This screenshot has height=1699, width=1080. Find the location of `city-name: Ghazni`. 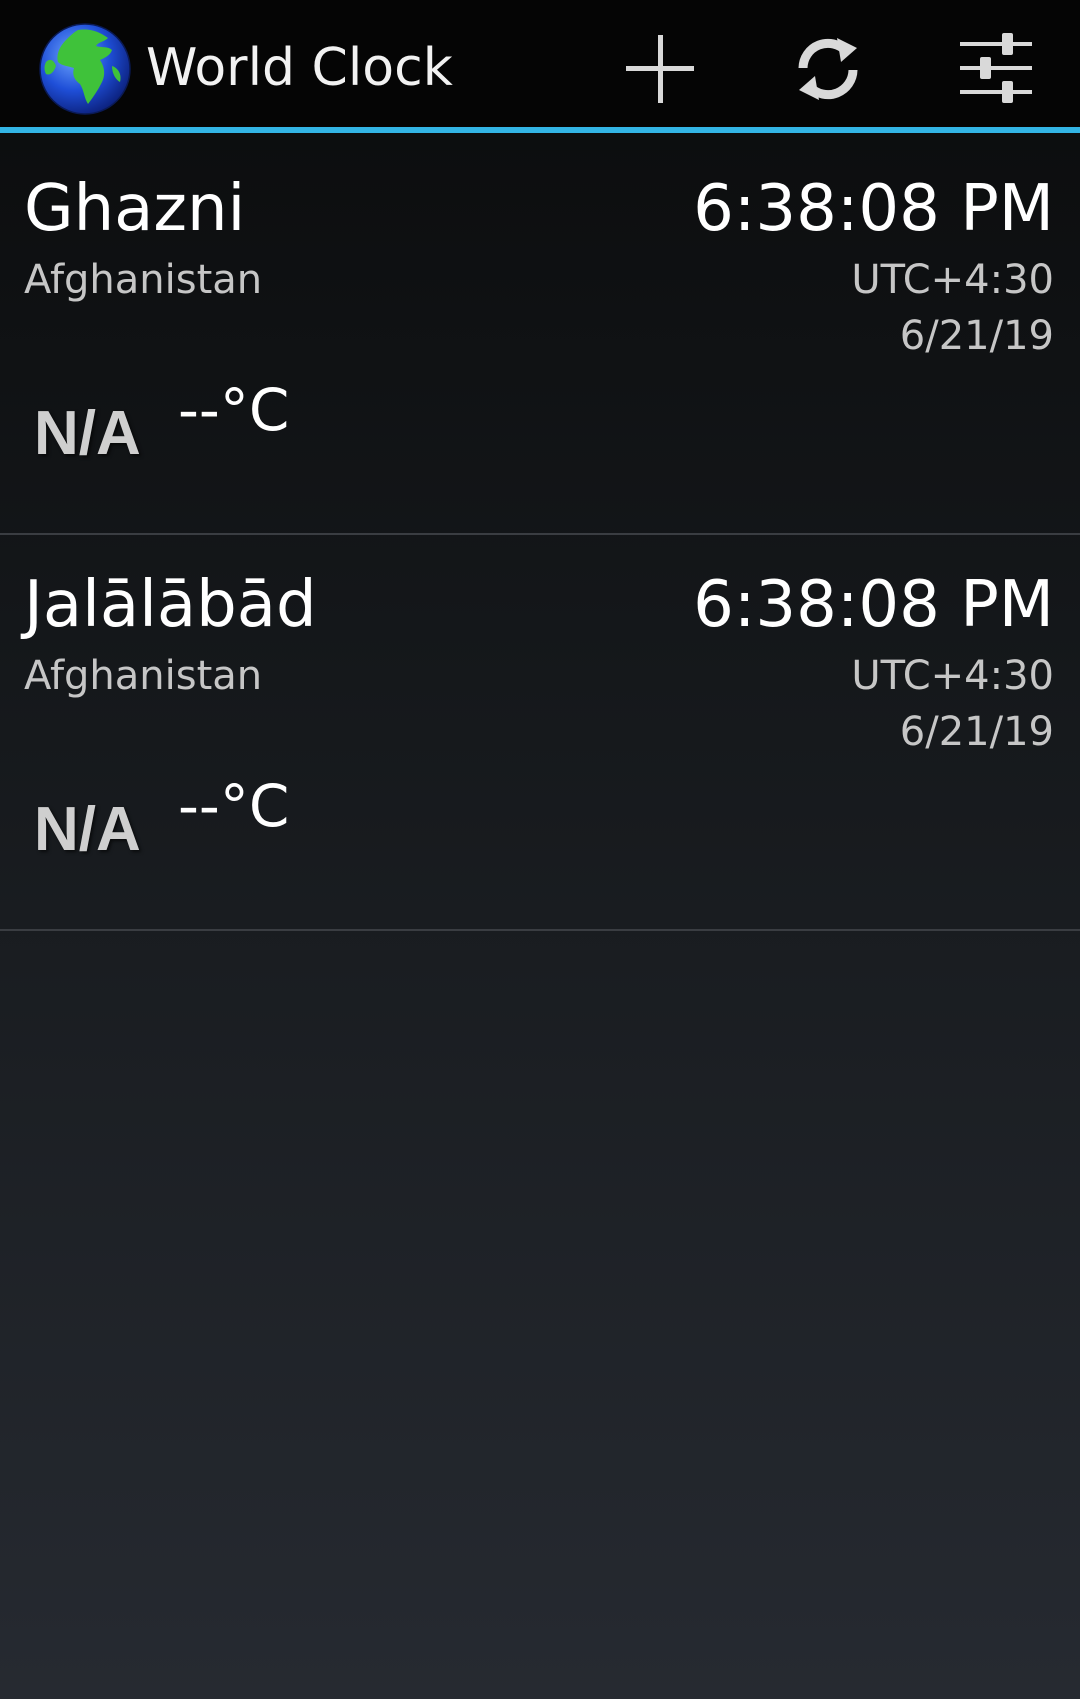

city-name: Ghazni is located at coordinates (135, 209).